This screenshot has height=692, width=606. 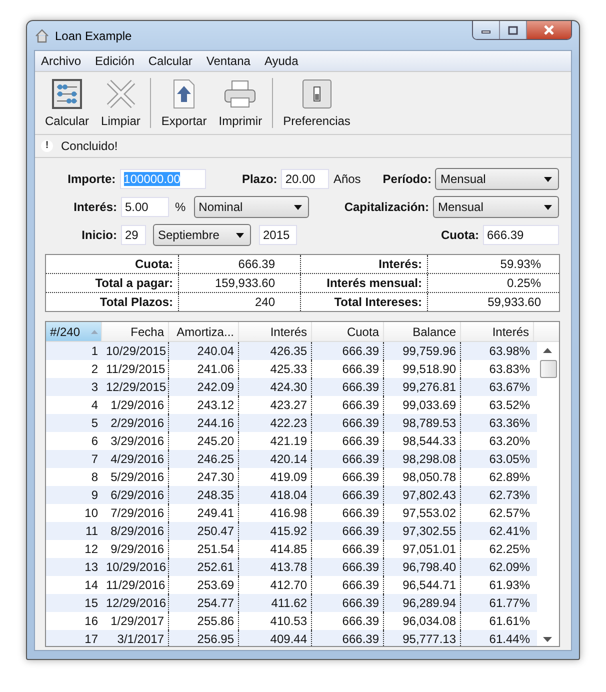 What do you see at coordinates (422, 423) in the screenshot?
I see `table-cell: 98,789.53` at bounding box center [422, 423].